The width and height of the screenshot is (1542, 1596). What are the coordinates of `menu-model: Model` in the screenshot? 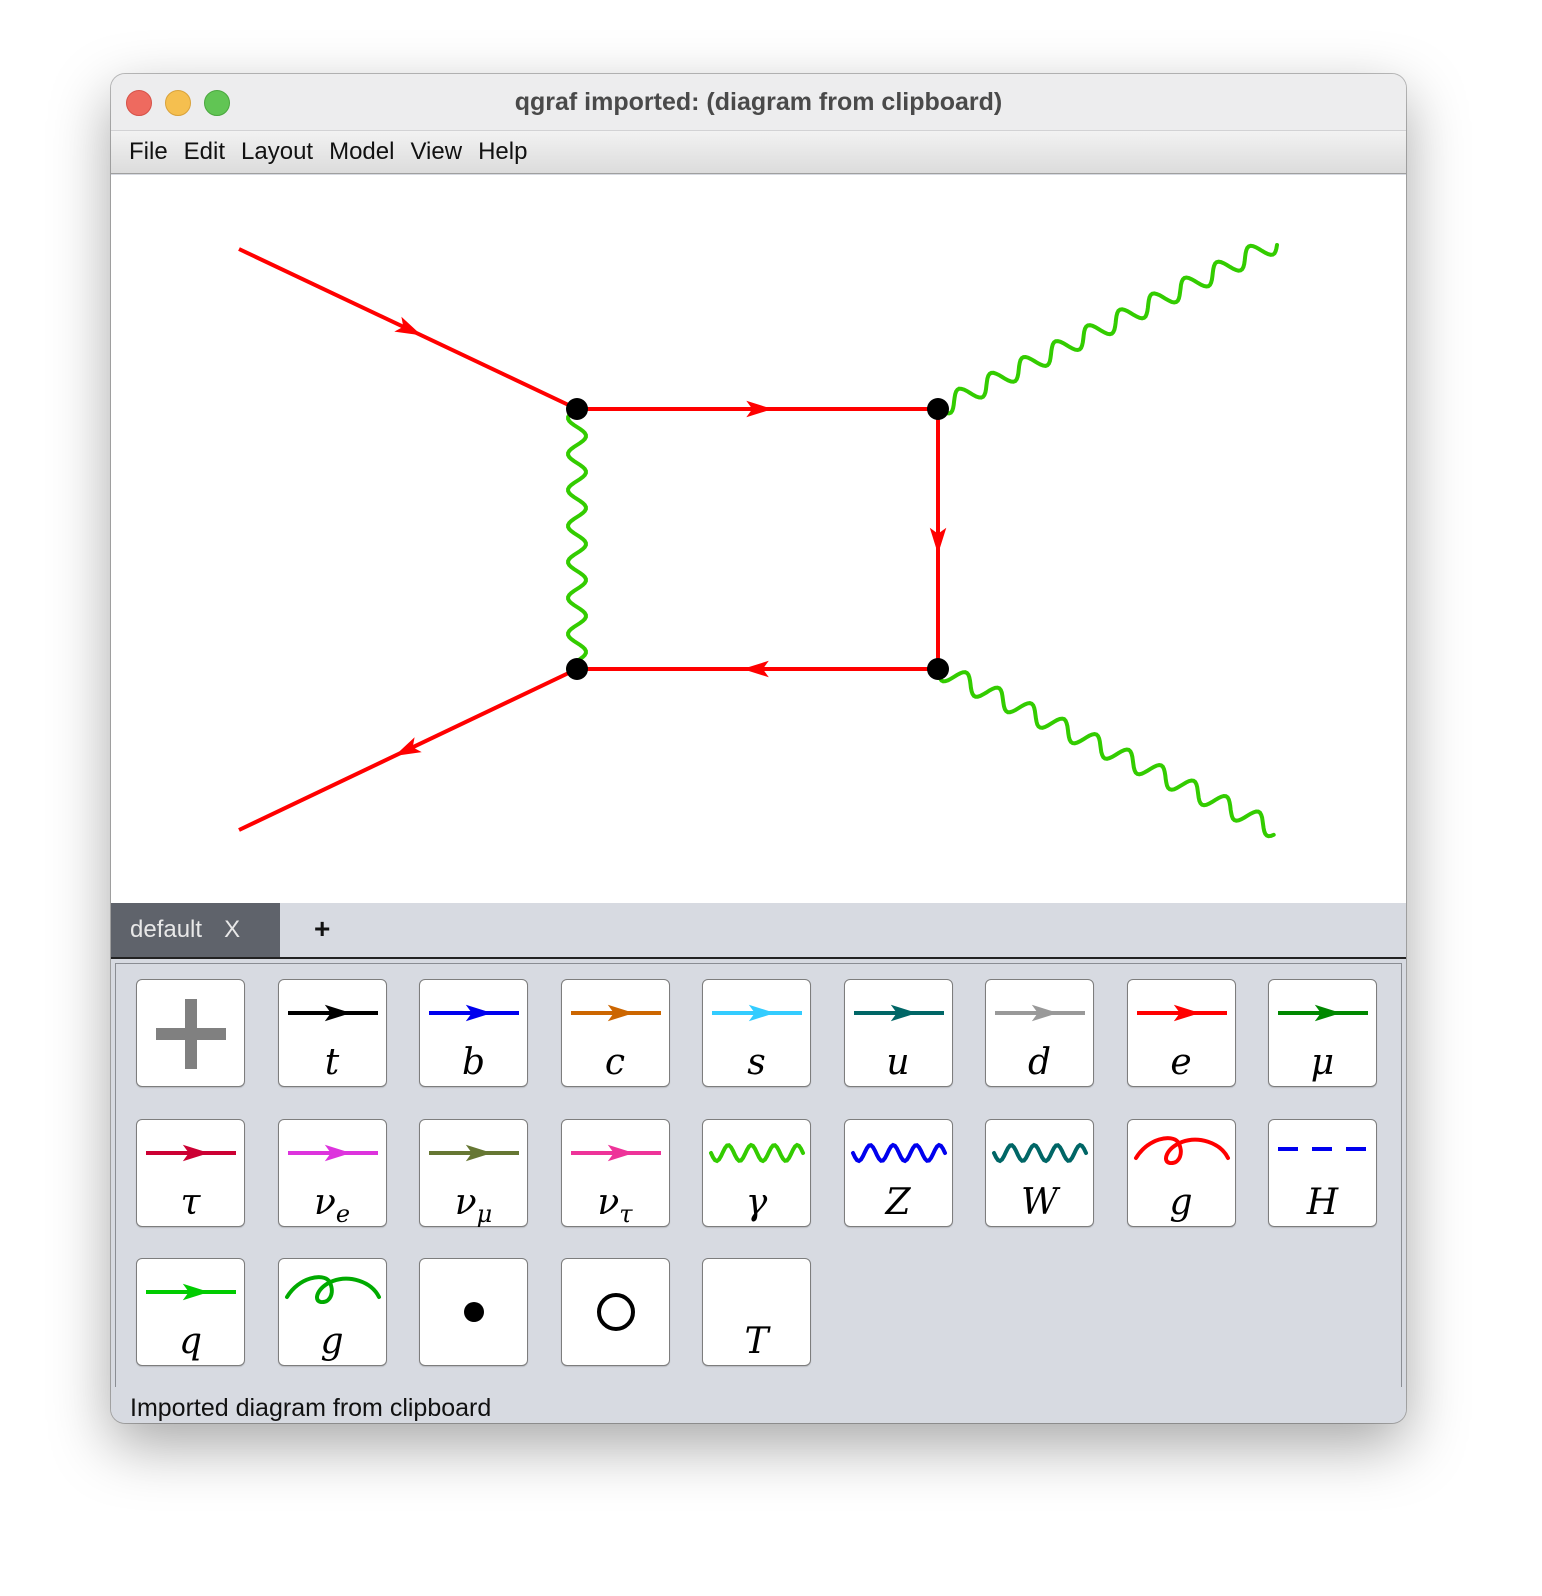 It's located at (361, 152).